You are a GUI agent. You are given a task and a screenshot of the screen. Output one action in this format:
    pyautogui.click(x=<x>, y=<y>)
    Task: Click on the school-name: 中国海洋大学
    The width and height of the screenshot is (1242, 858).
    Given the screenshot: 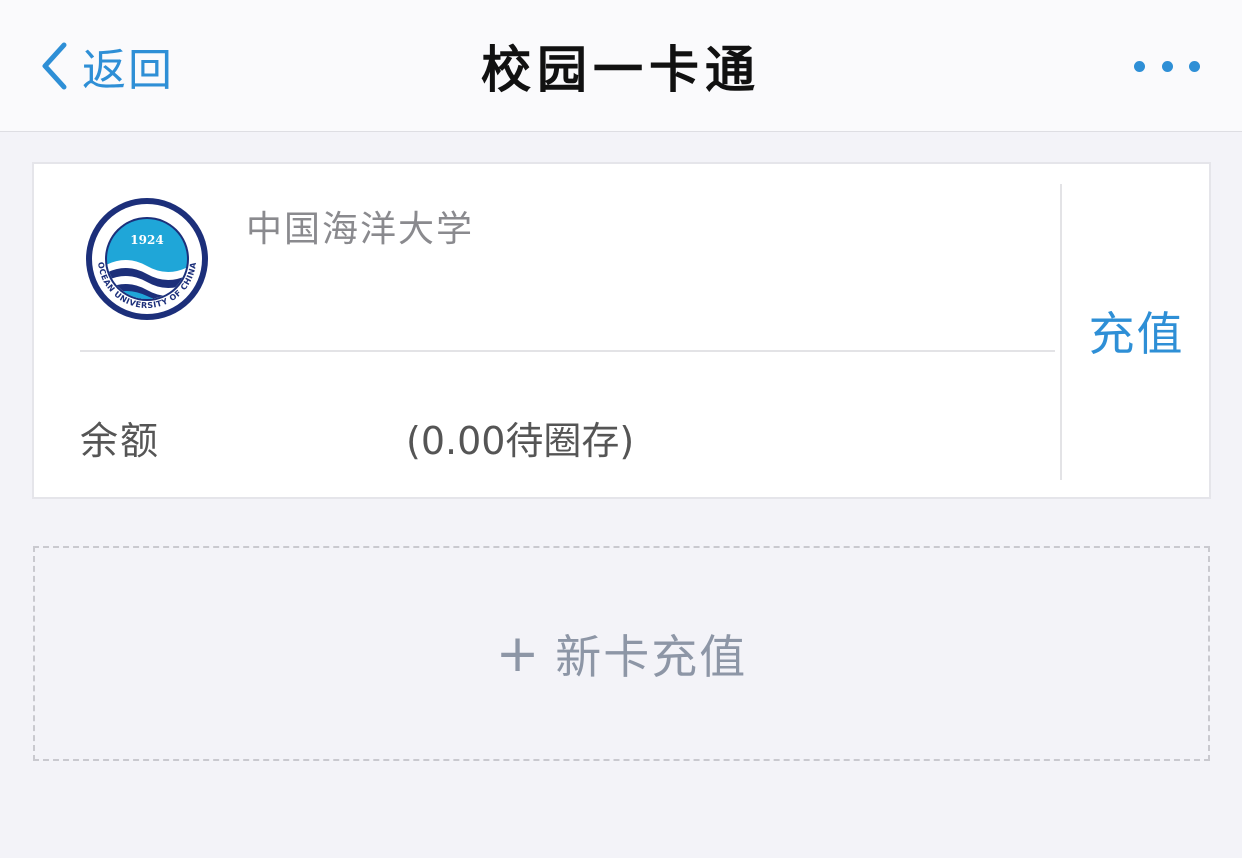 What is the action you would take?
    pyautogui.click(x=360, y=229)
    